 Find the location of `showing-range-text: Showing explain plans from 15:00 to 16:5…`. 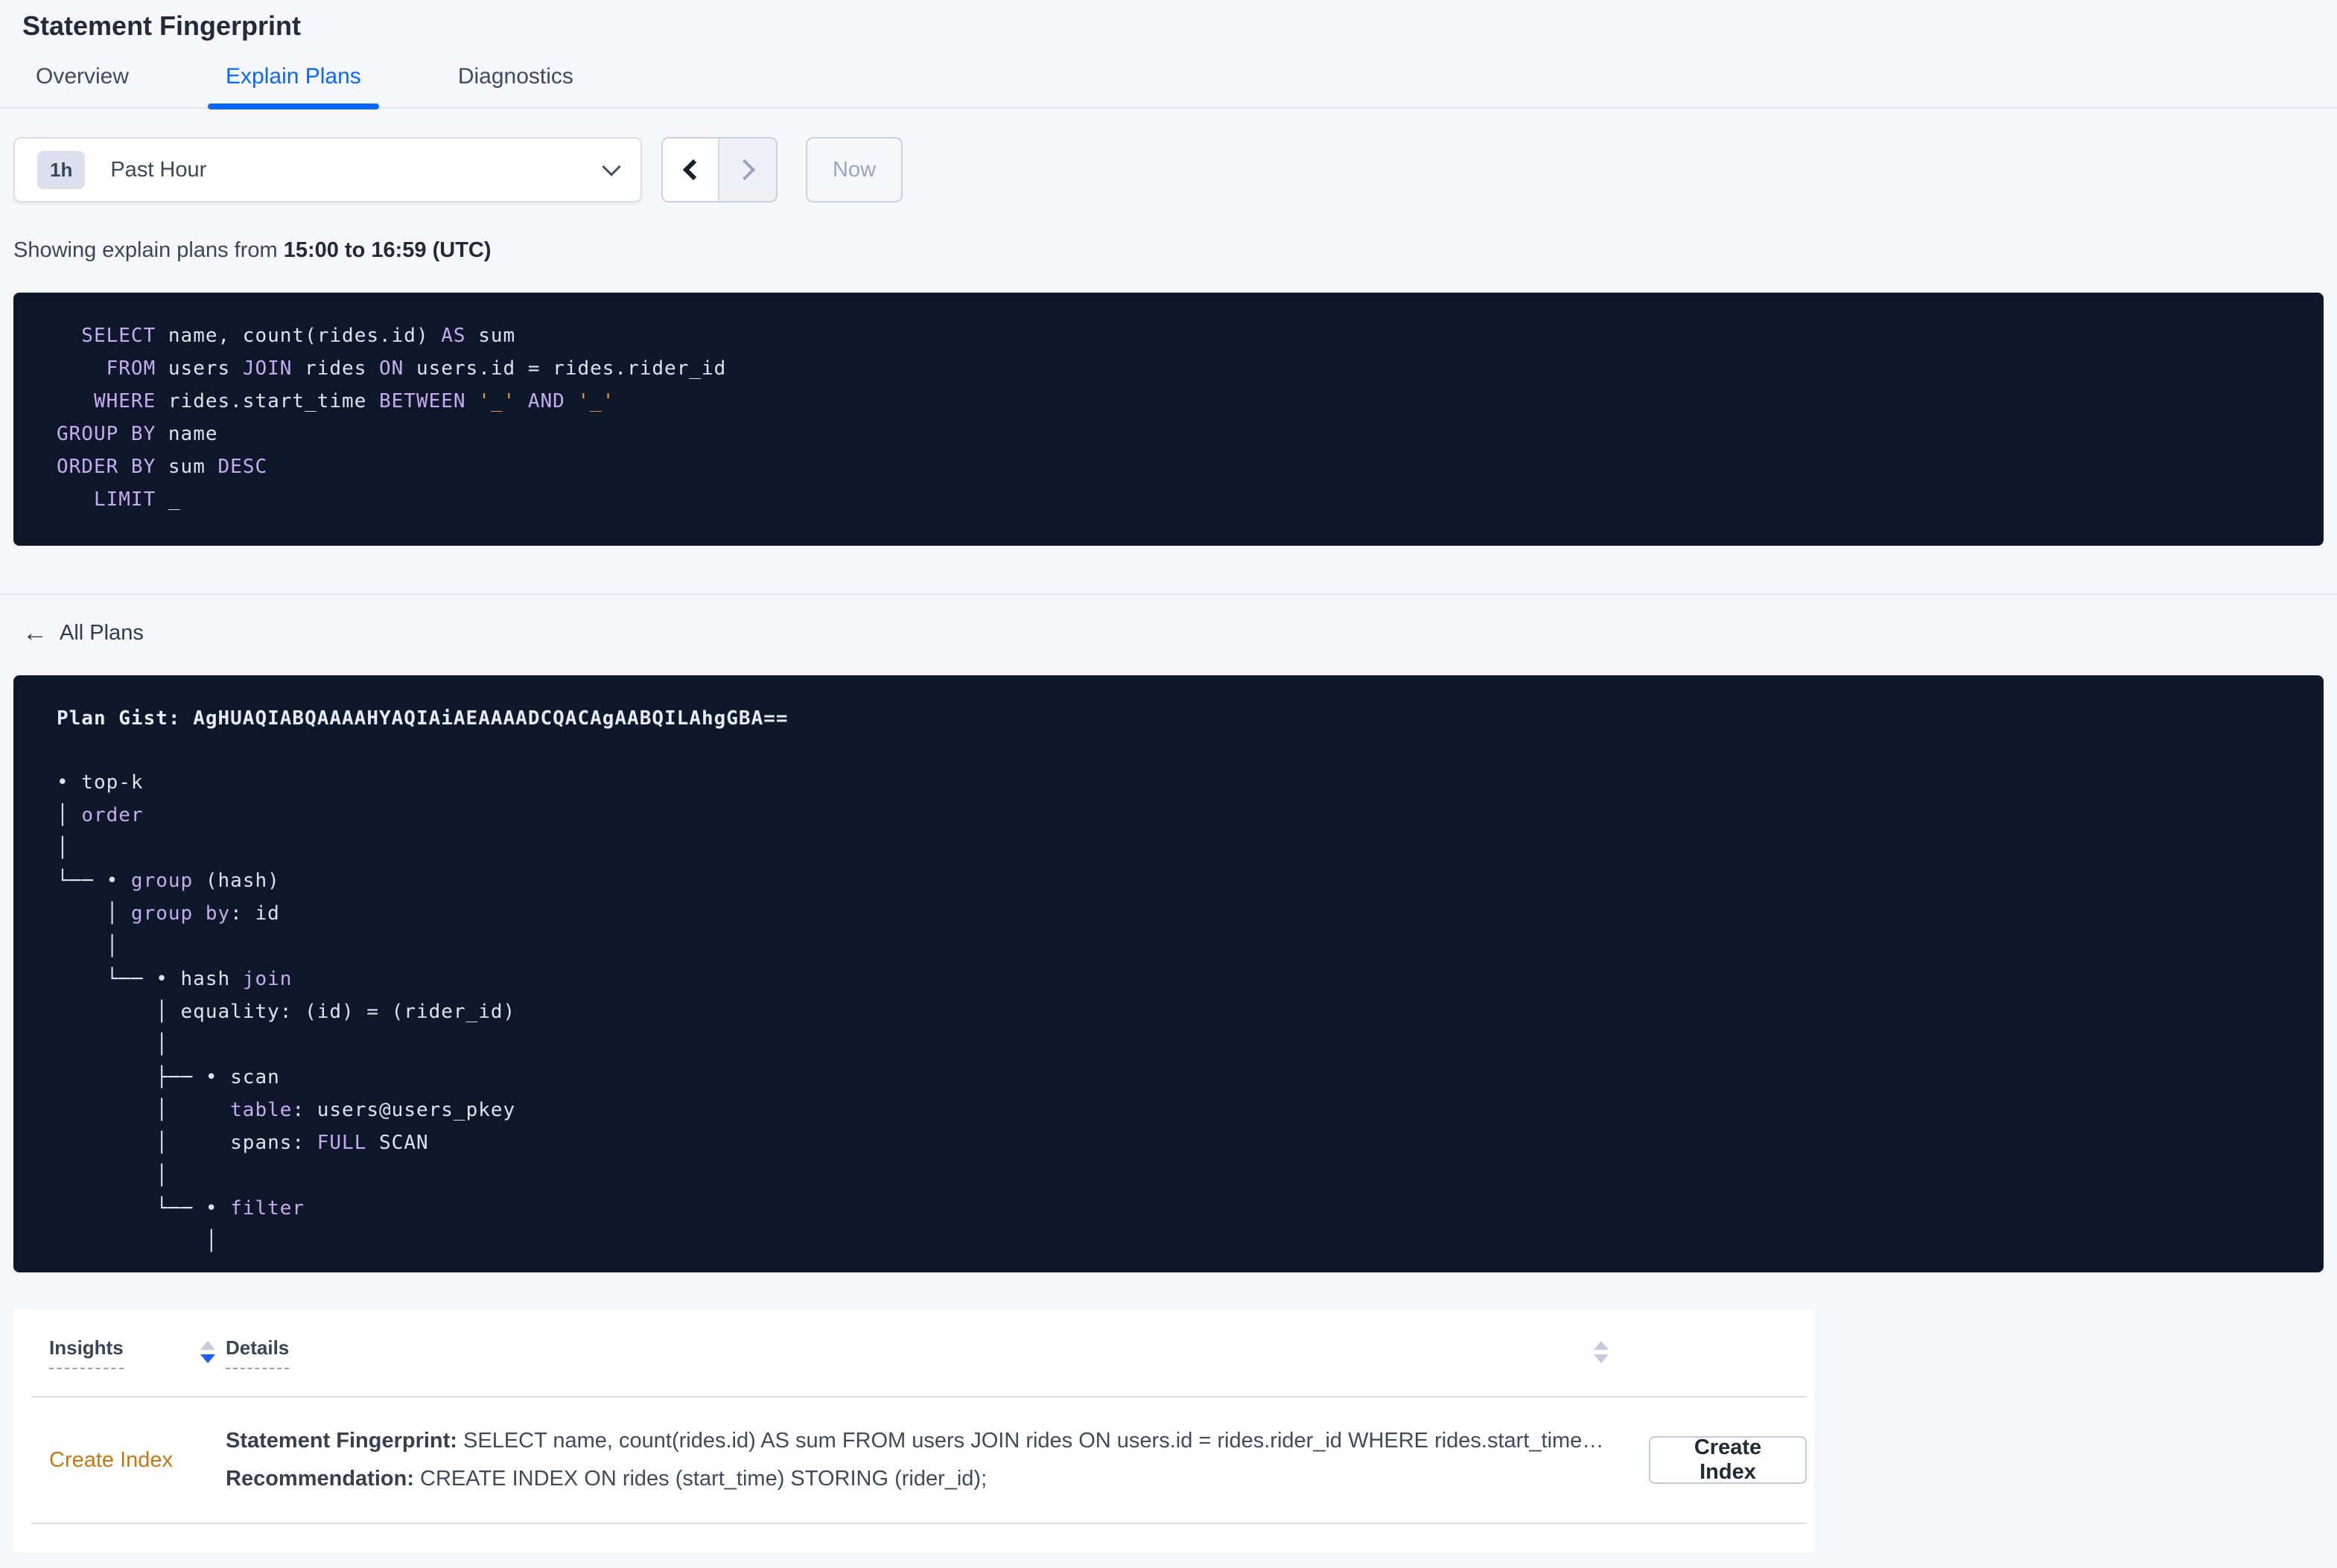

showing-range-text: Showing explain plans from 15:00 to 16:5… is located at coordinates (1168, 250).